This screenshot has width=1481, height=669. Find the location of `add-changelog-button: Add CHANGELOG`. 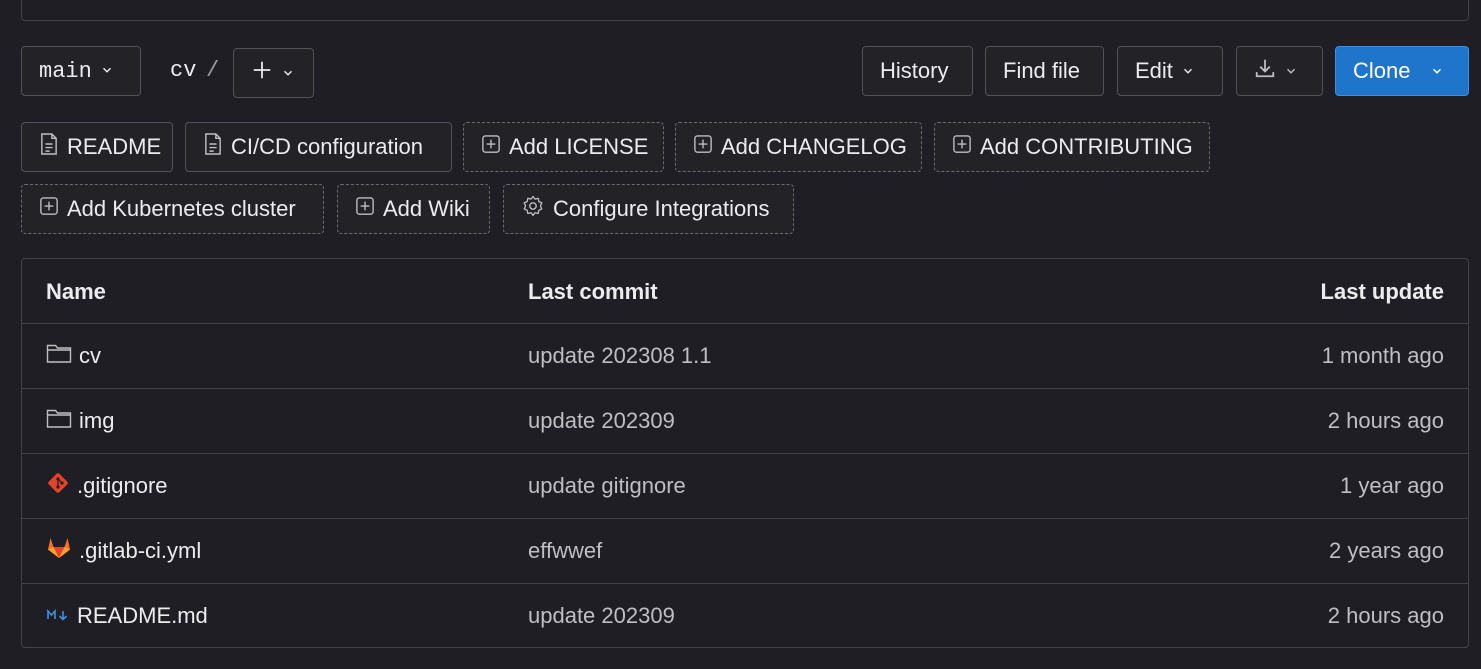

add-changelog-button: Add CHANGELOG is located at coordinates (798, 147).